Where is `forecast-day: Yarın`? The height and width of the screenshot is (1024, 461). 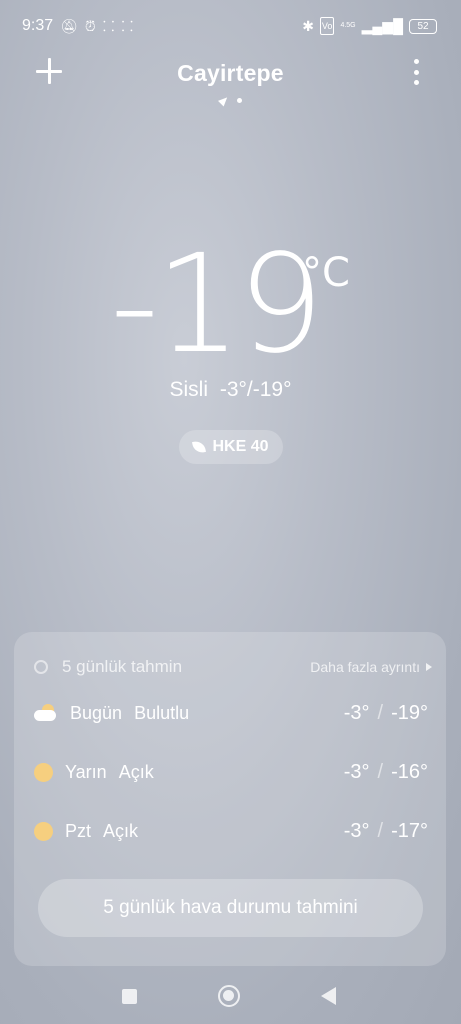
forecast-day: Yarın is located at coordinates (86, 771).